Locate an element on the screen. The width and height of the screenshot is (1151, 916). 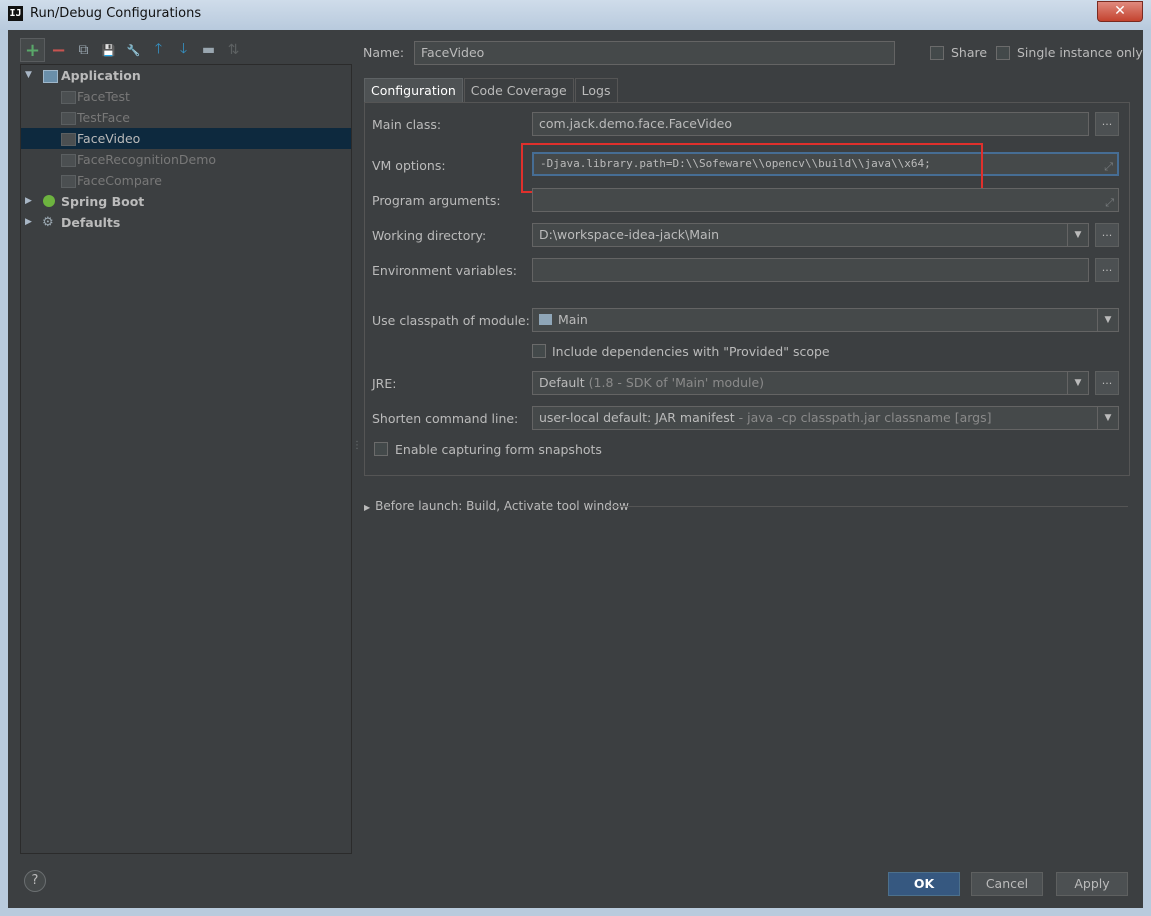
jre-value: Default is located at coordinates (562, 382).